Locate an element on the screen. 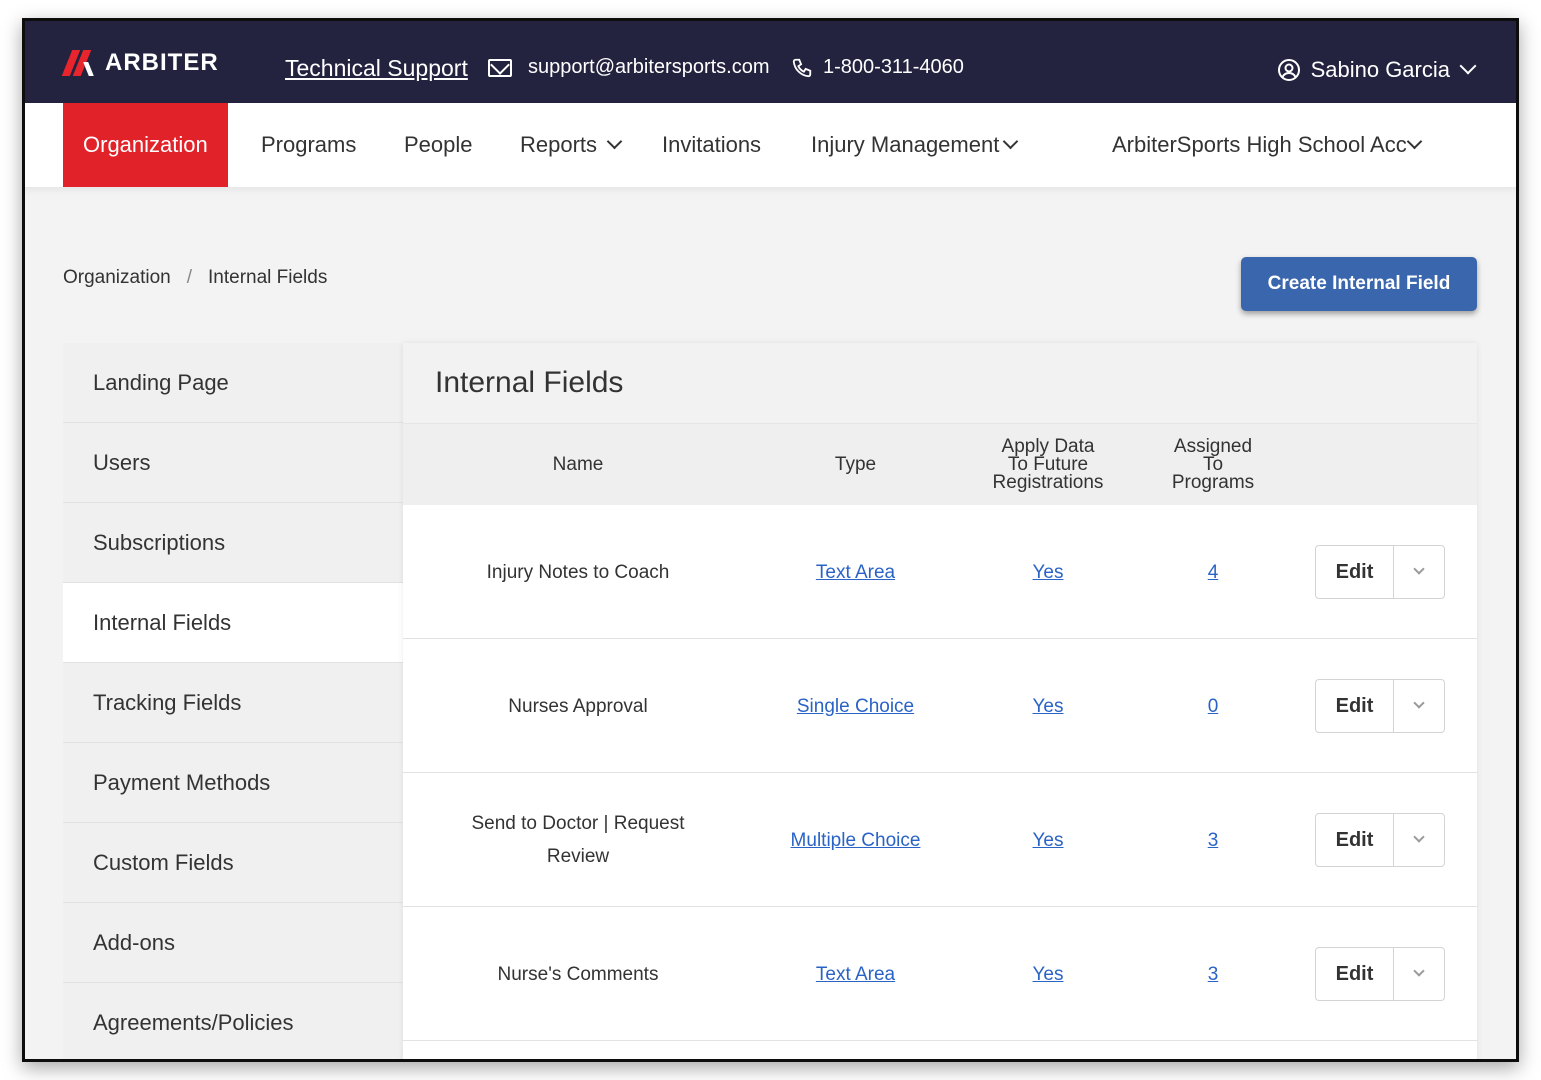 Image resolution: width=1541 pixels, height=1080 pixels. sidebar-item-label: Users is located at coordinates (122, 462).